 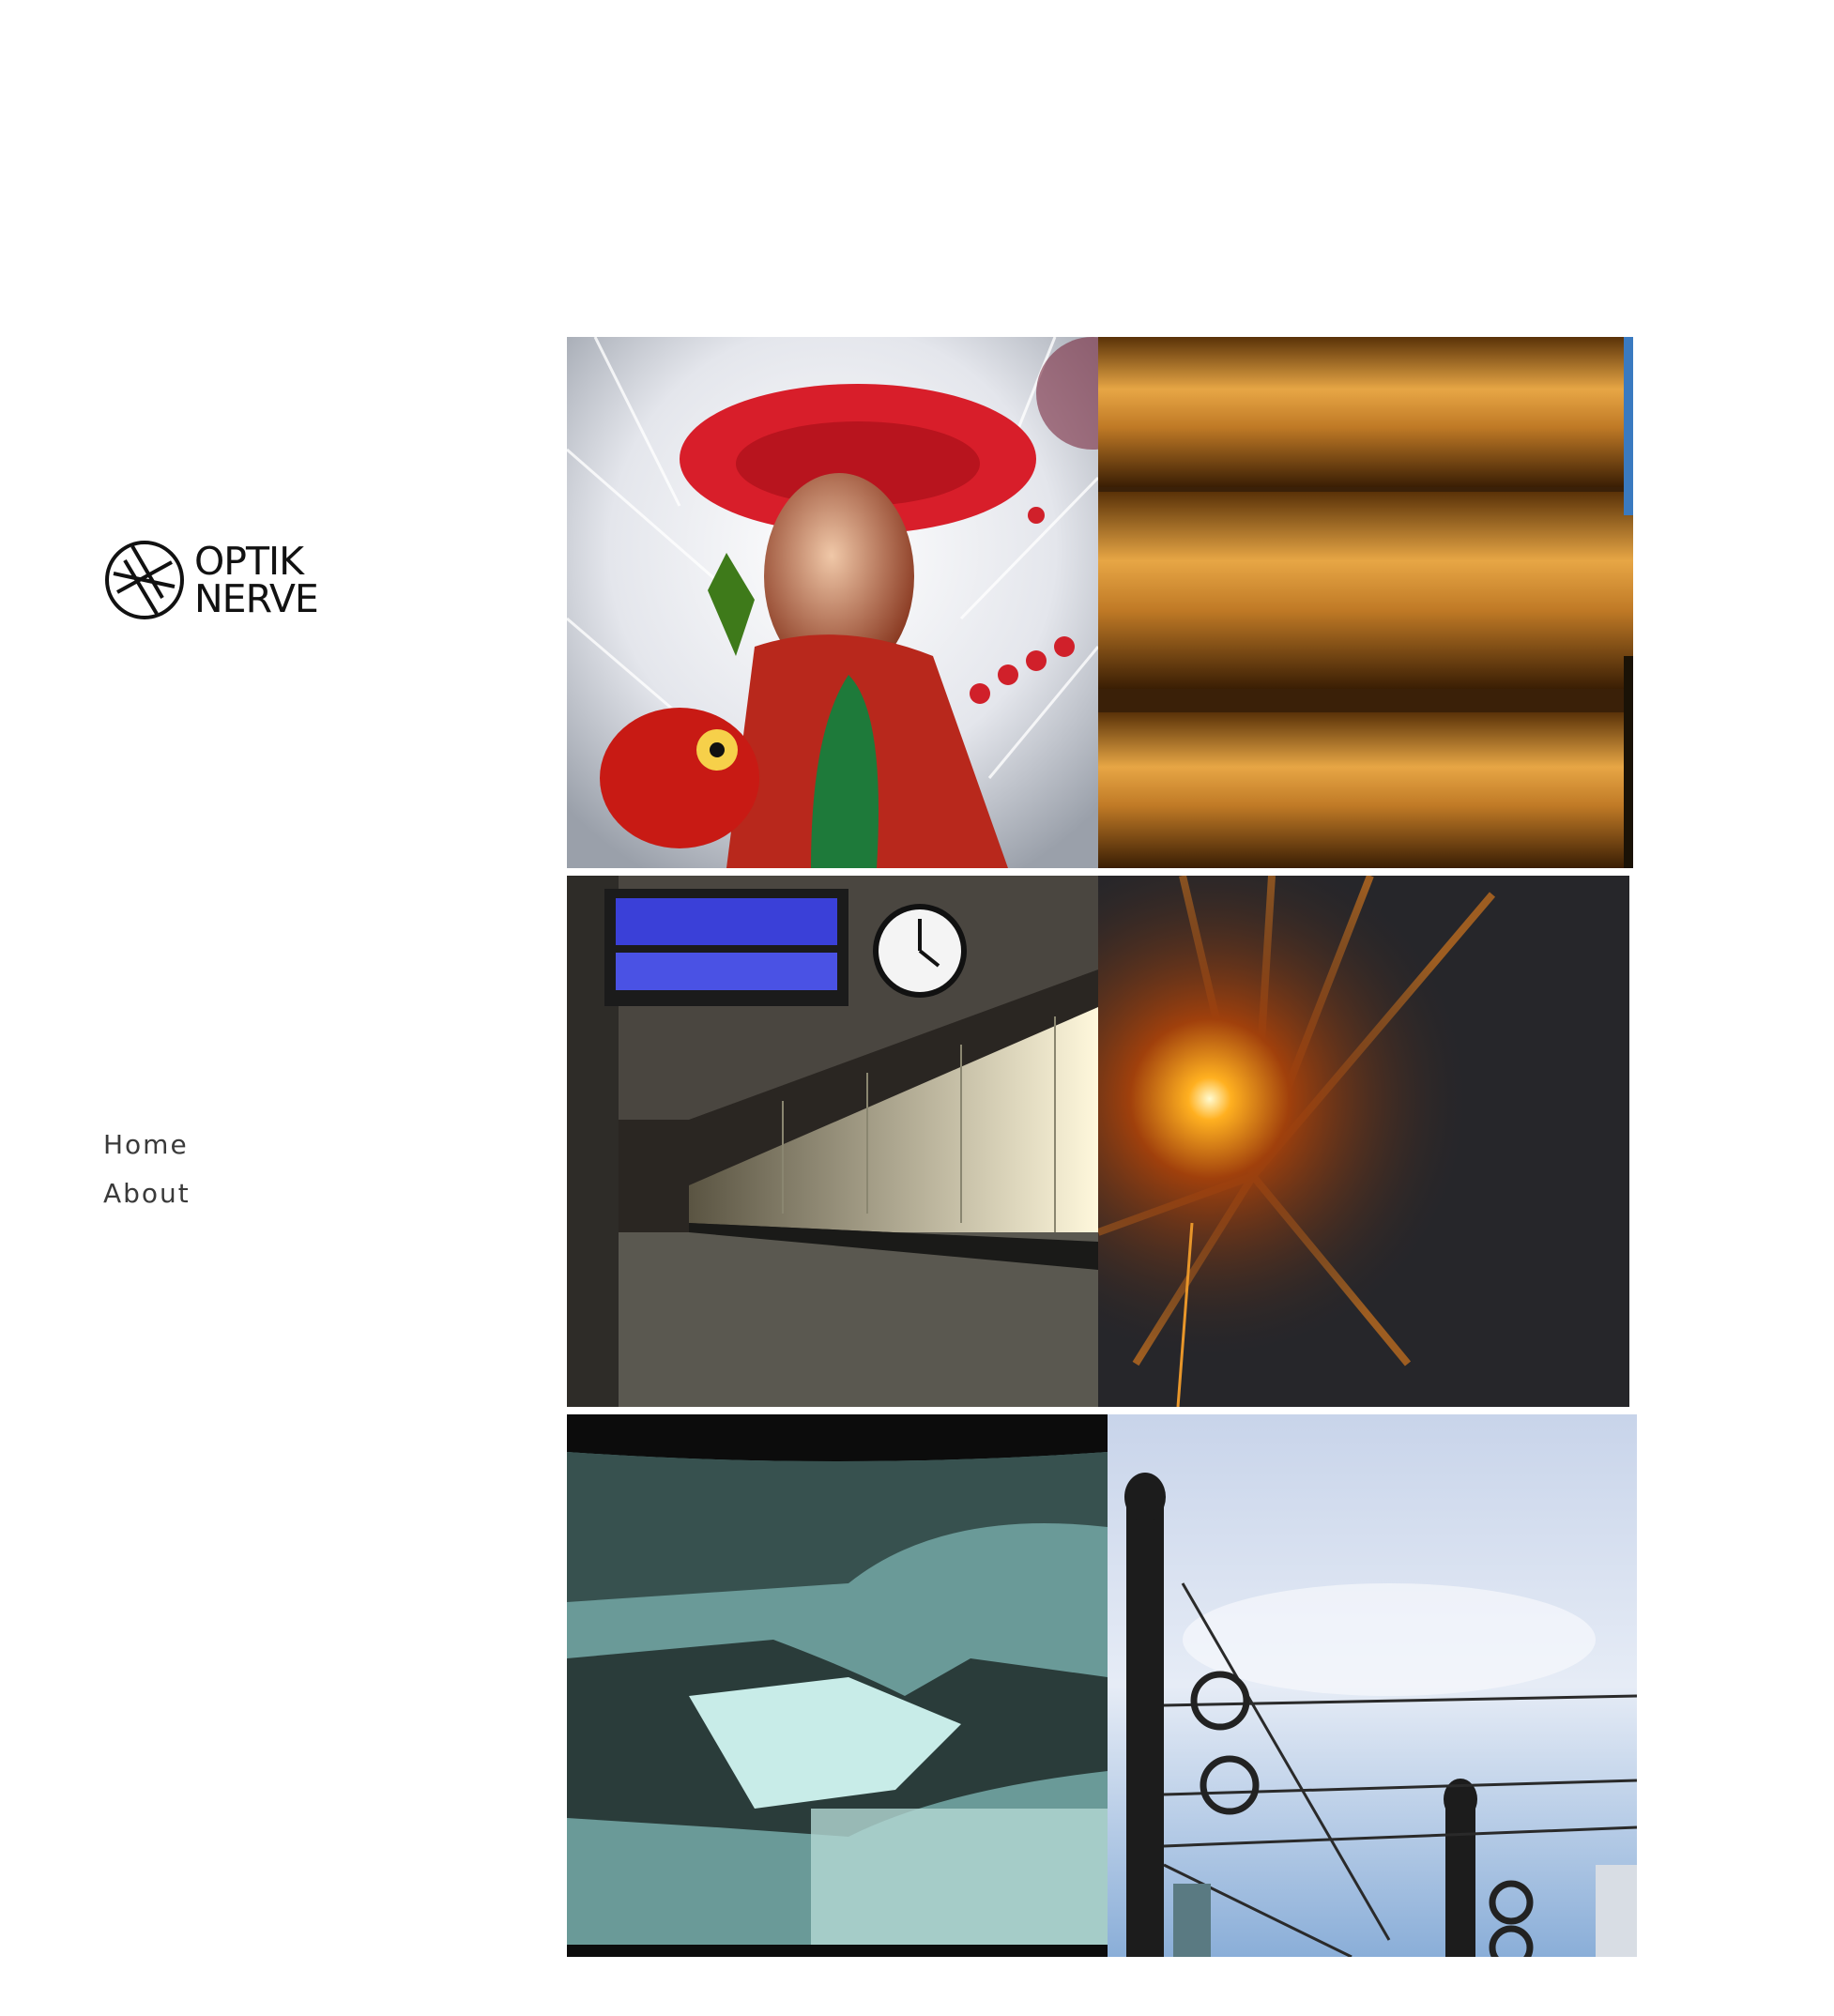 I want to click on street-lamp-photo, so click(x=1364, y=1141).